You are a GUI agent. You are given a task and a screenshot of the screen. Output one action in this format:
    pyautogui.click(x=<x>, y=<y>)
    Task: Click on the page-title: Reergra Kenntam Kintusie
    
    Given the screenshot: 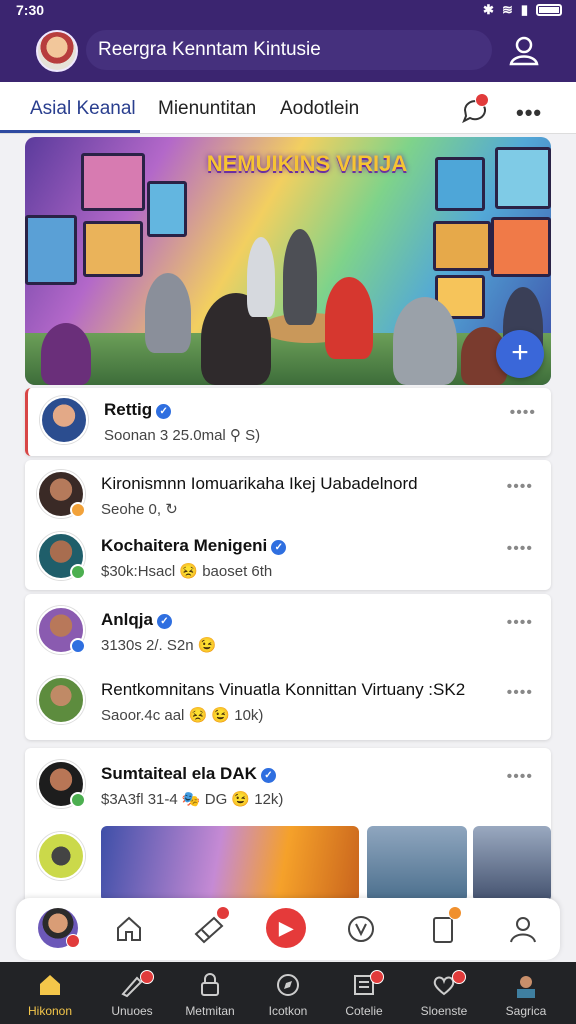 What is the action you would take?
    pyautogui.click(x=289, y=50)
    